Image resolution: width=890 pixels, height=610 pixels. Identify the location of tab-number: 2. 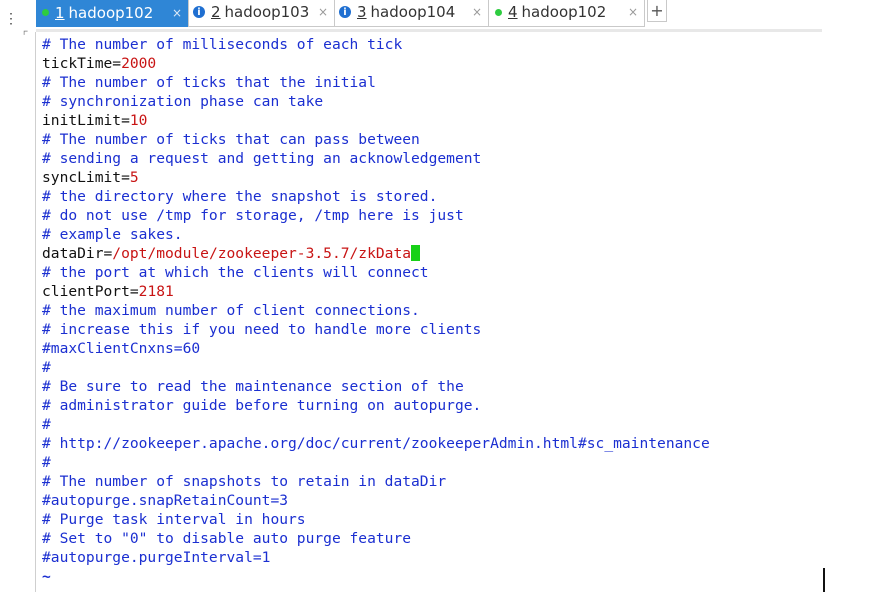
(216, 12).